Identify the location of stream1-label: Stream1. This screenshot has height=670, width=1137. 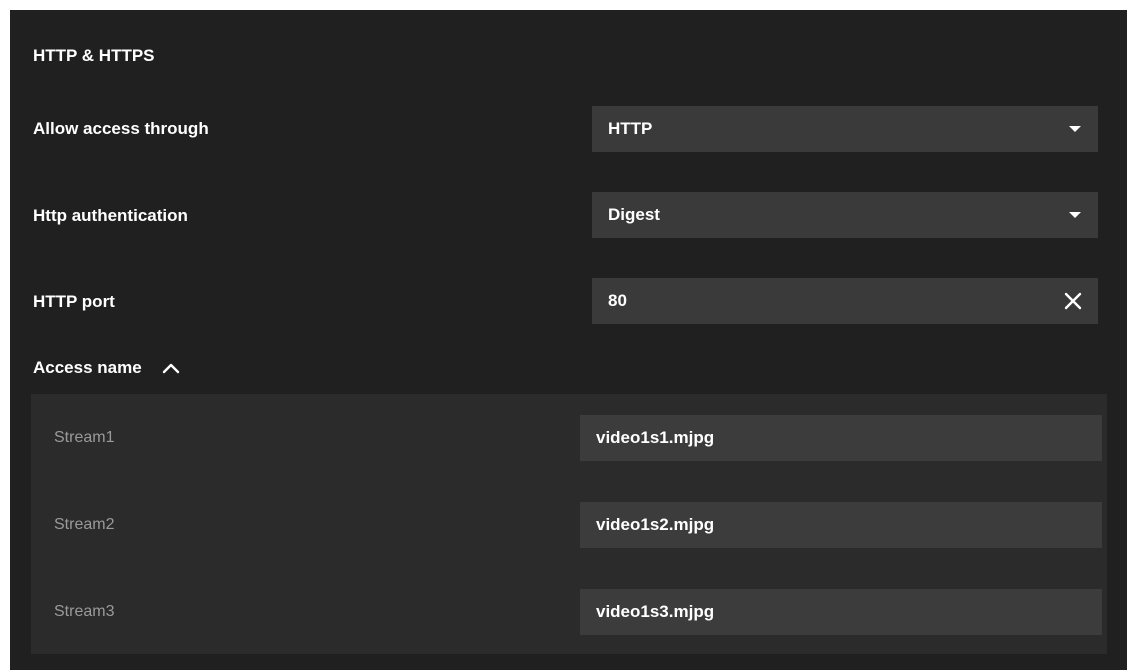
(84, 437).